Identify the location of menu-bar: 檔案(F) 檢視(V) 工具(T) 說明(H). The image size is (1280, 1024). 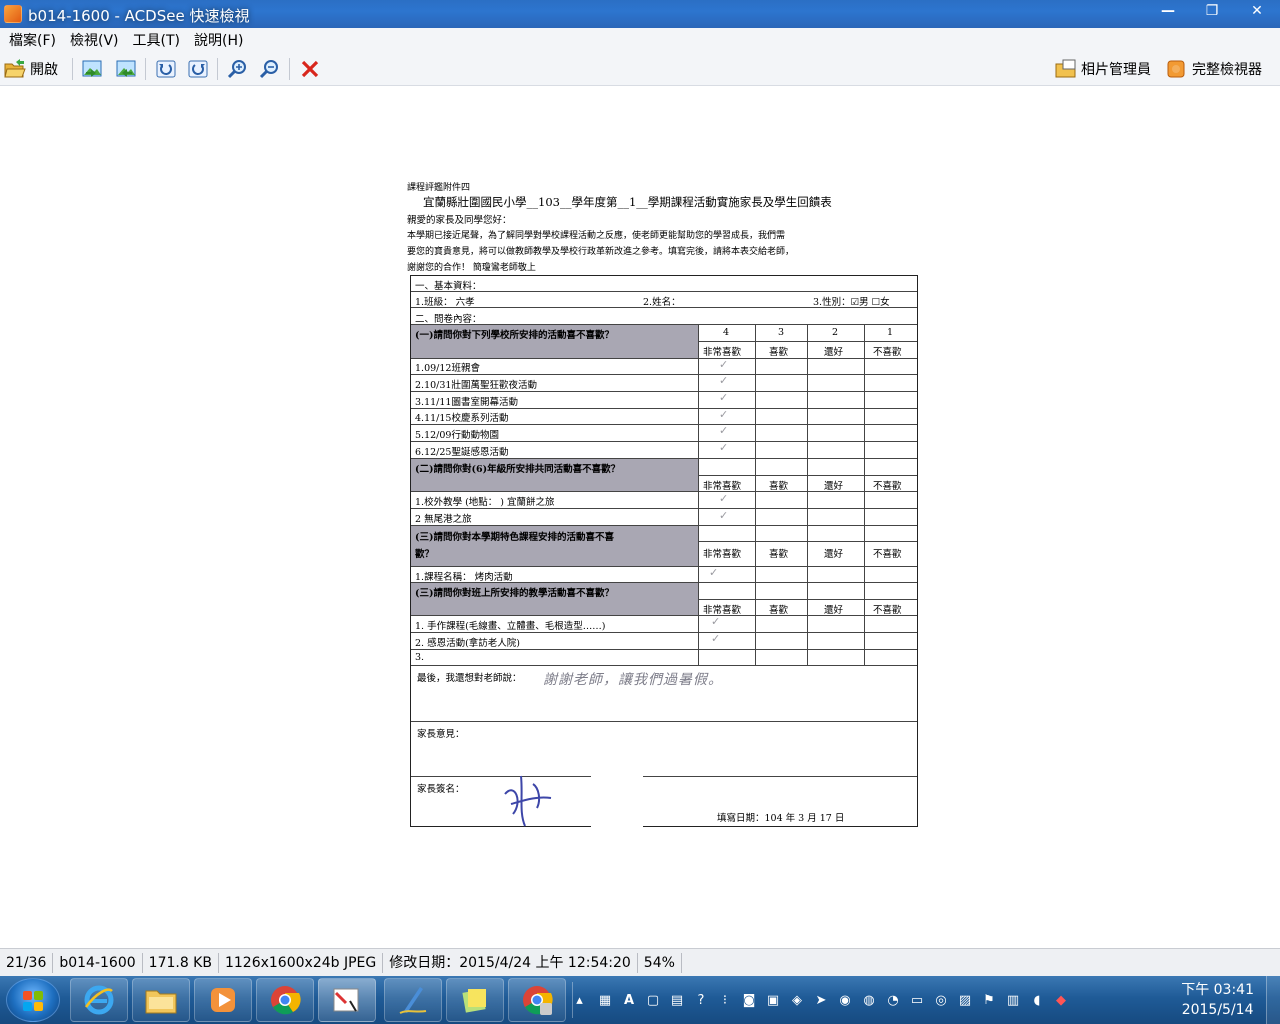
(640, 40).